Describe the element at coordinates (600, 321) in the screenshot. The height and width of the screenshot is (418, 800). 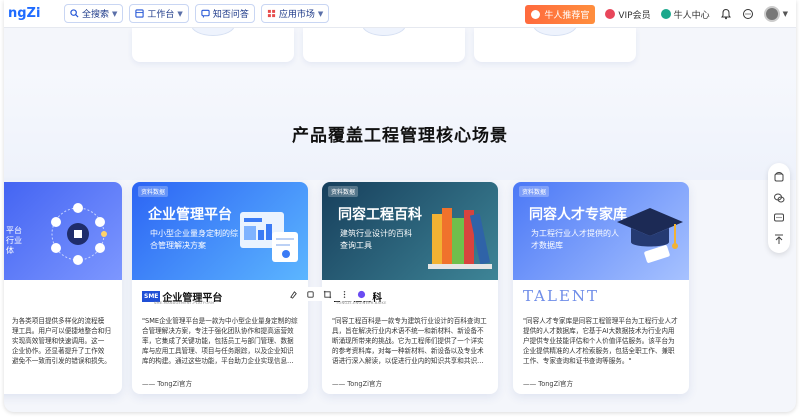
I see `desc-line: "同容人才专家库是同容工程管理平台为工程行业人才` at that location.